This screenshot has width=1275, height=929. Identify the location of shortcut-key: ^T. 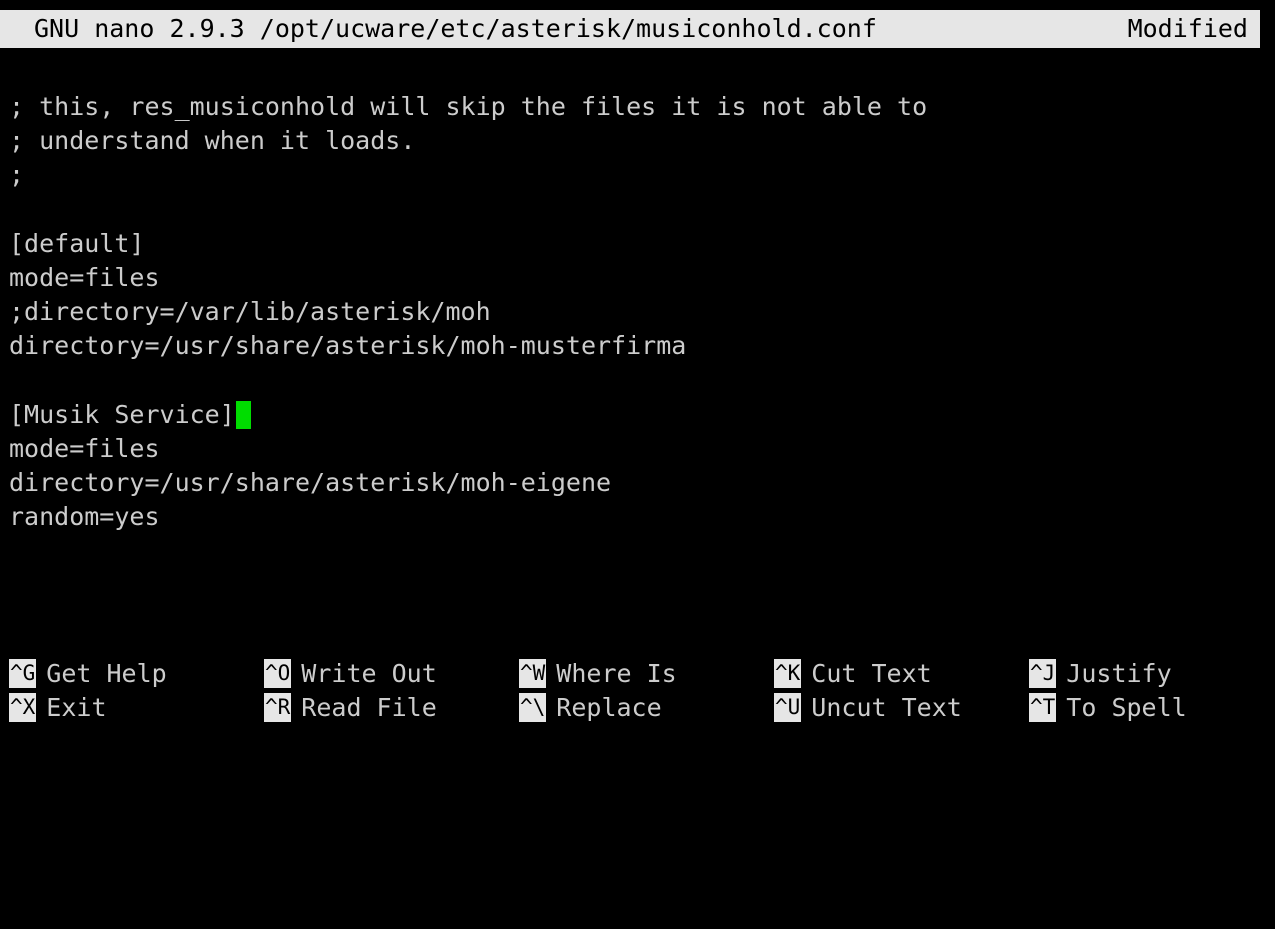
(1043, 707).